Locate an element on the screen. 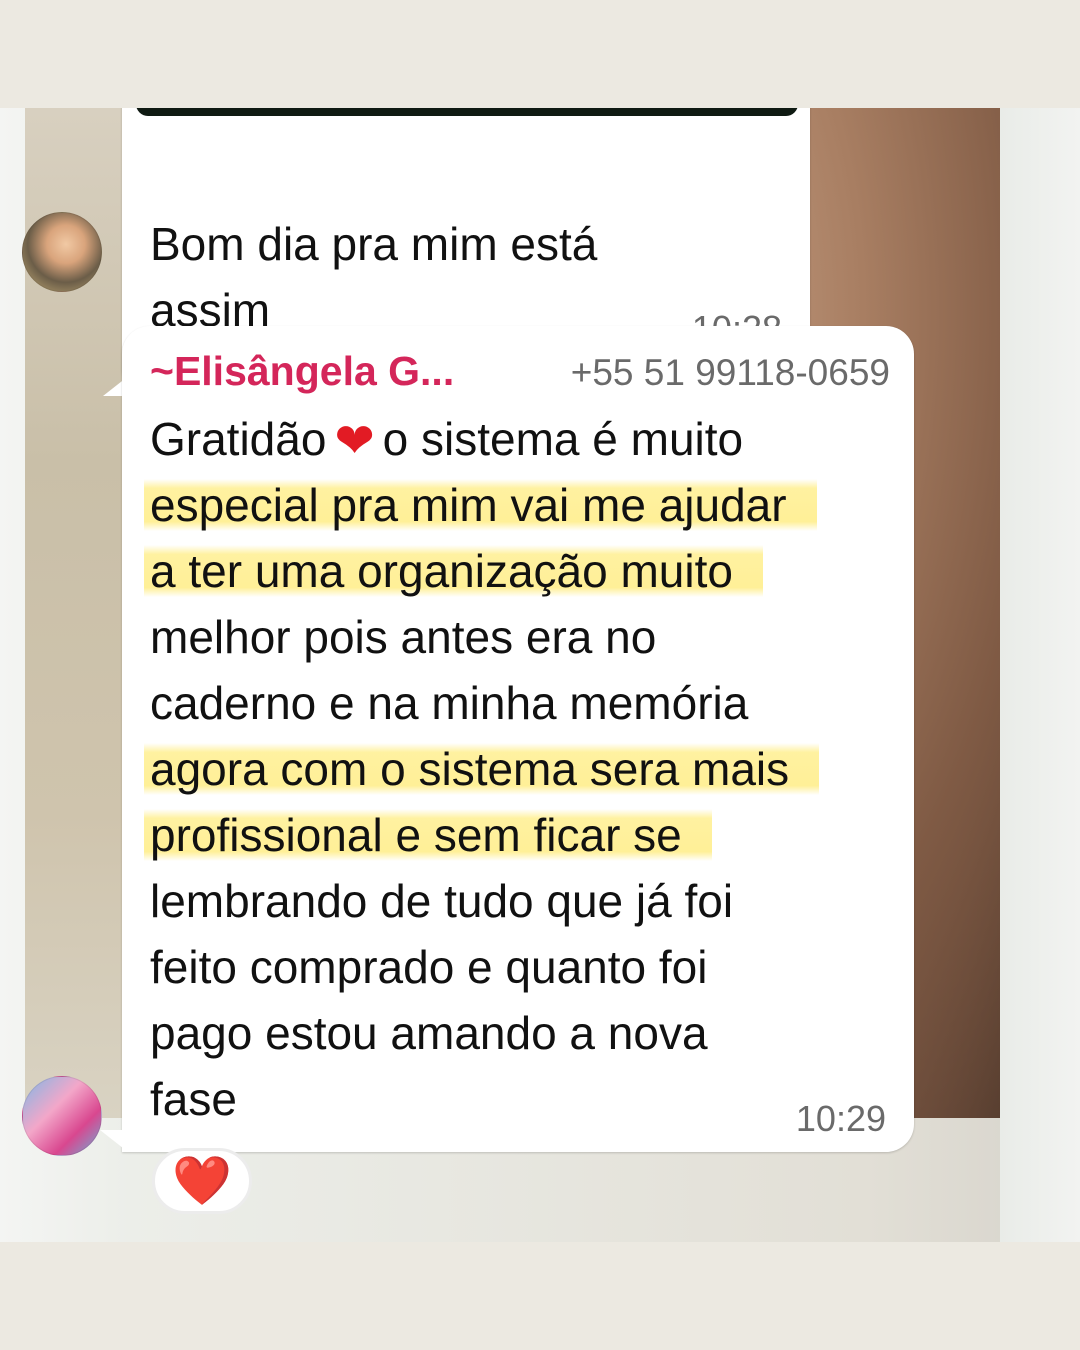 The image size is (1080, 1350). message-line: a ter uma organização muito is located at coordinates (517, 571).